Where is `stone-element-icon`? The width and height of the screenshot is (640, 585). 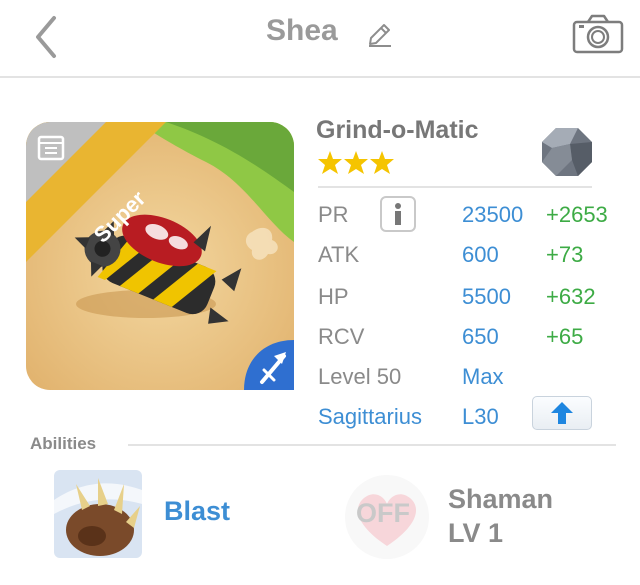 stone-element-icon is located at coordinates (567, 152).